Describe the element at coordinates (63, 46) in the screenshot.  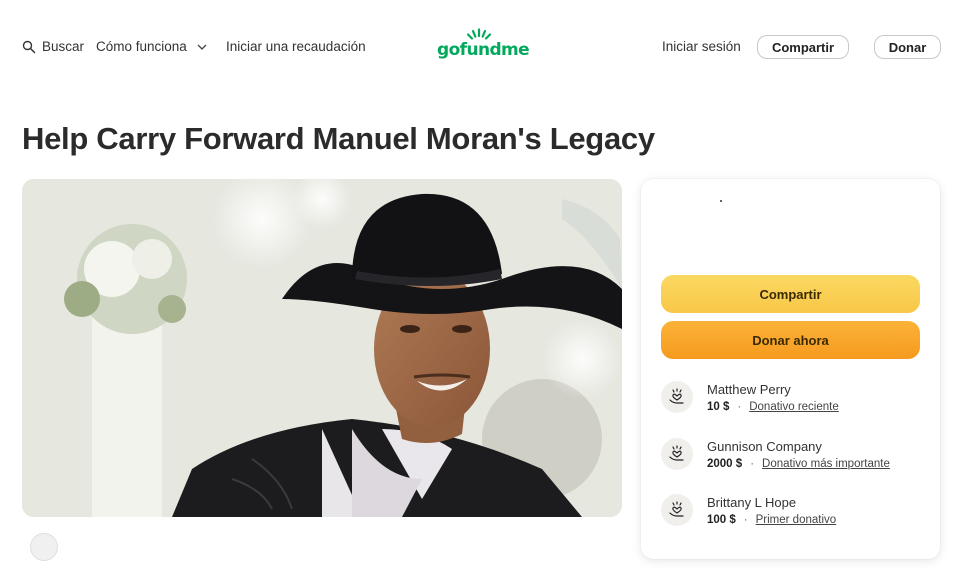
I see `search-label: Buscar` at that location.